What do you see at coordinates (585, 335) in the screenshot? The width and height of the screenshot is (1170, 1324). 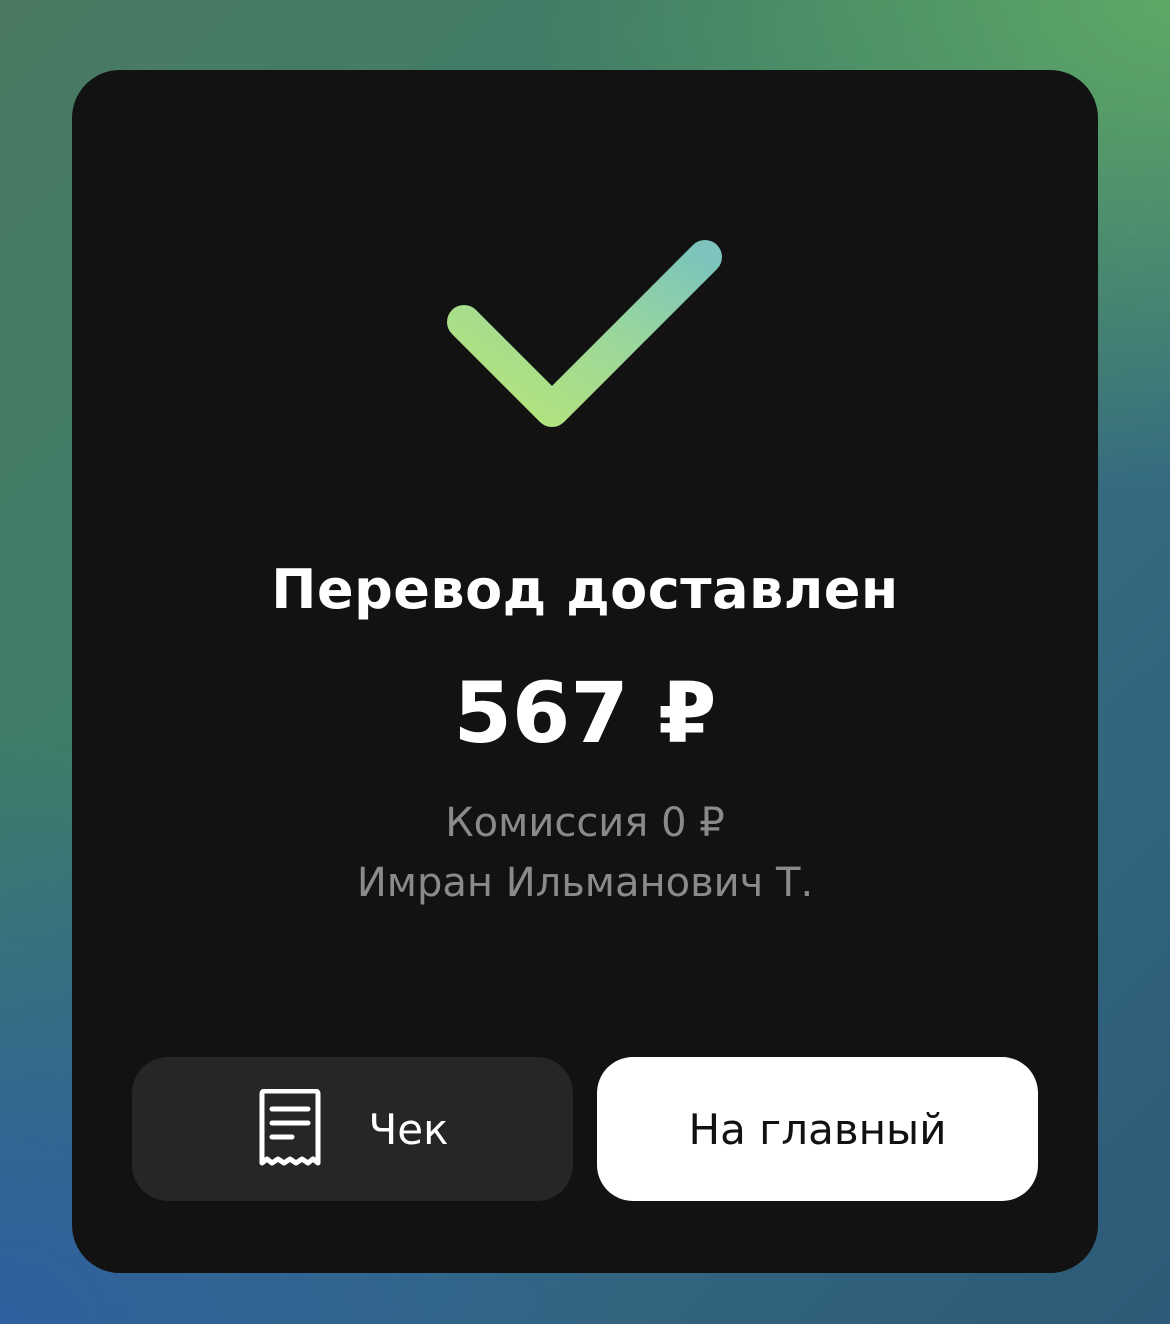 I see `checkmark-icon` at bounding box center [585, 335].